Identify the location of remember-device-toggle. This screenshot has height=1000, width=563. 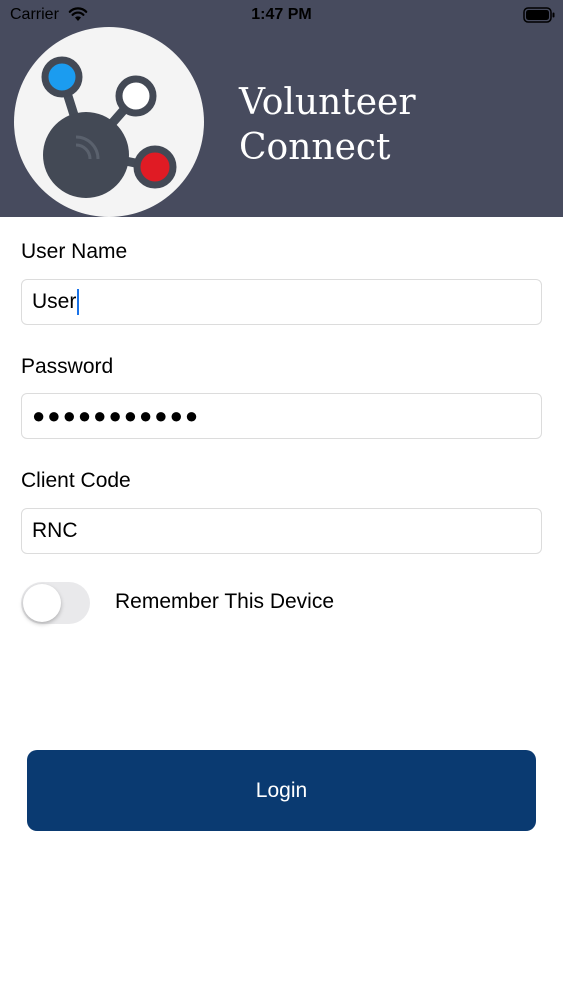
(55, 603).